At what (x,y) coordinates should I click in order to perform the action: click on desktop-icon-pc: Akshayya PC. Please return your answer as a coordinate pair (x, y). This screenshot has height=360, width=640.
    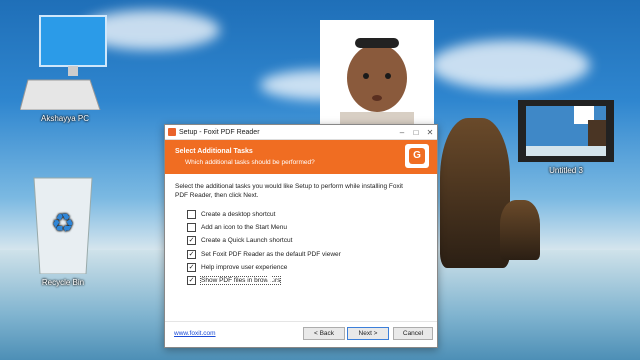
    Looking at the image, I should click on (64, 68).